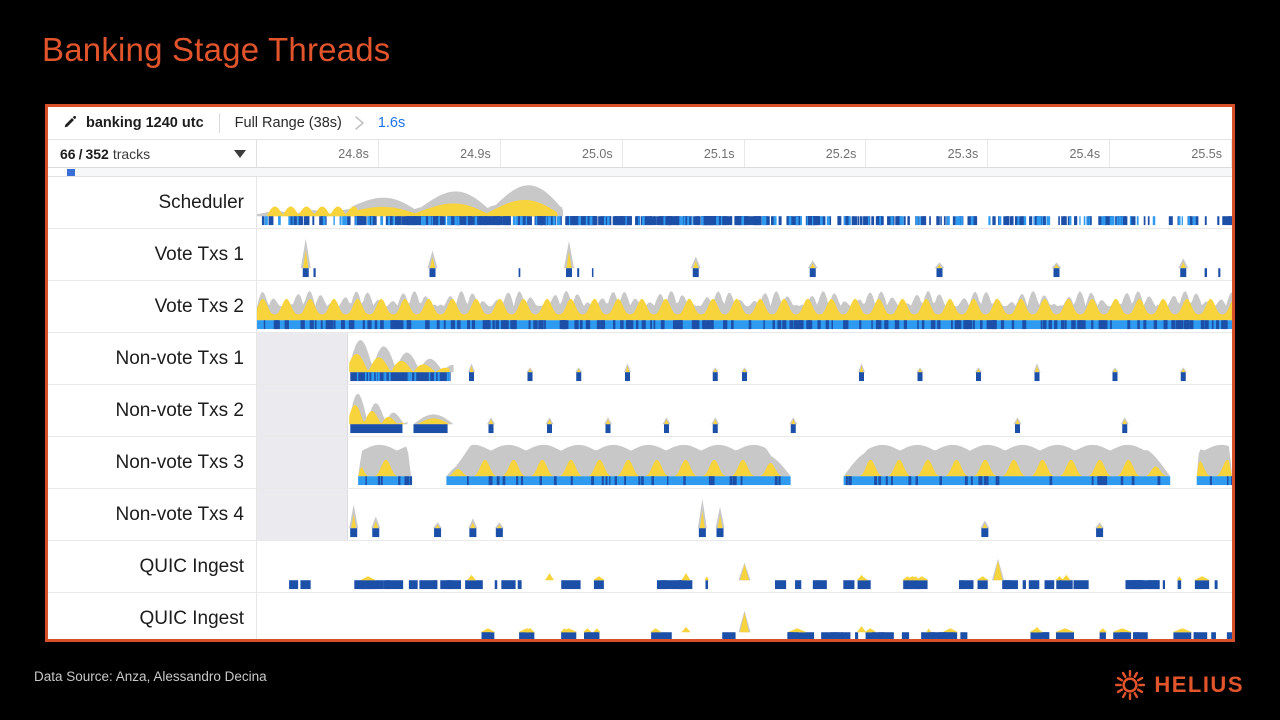 The height and width of the screenshot is (720, 1280). What do you see at coordinates (219, 123) in the screenshot?
I see `toolbar-divider` at bounding box center [219, 123].